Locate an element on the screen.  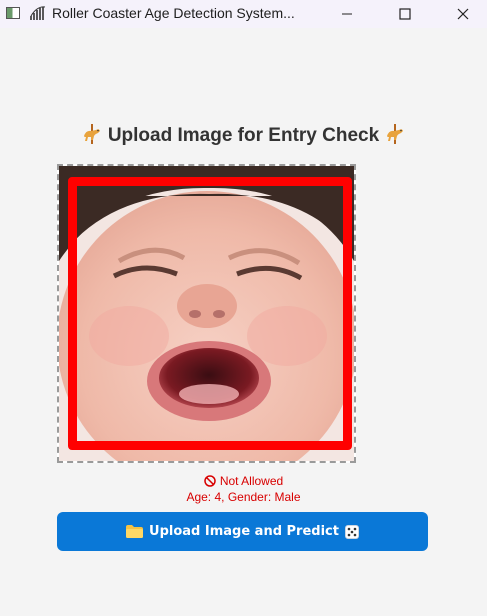
heading-text: Upload Image for Entry Check is located at coordinates (243, 135).